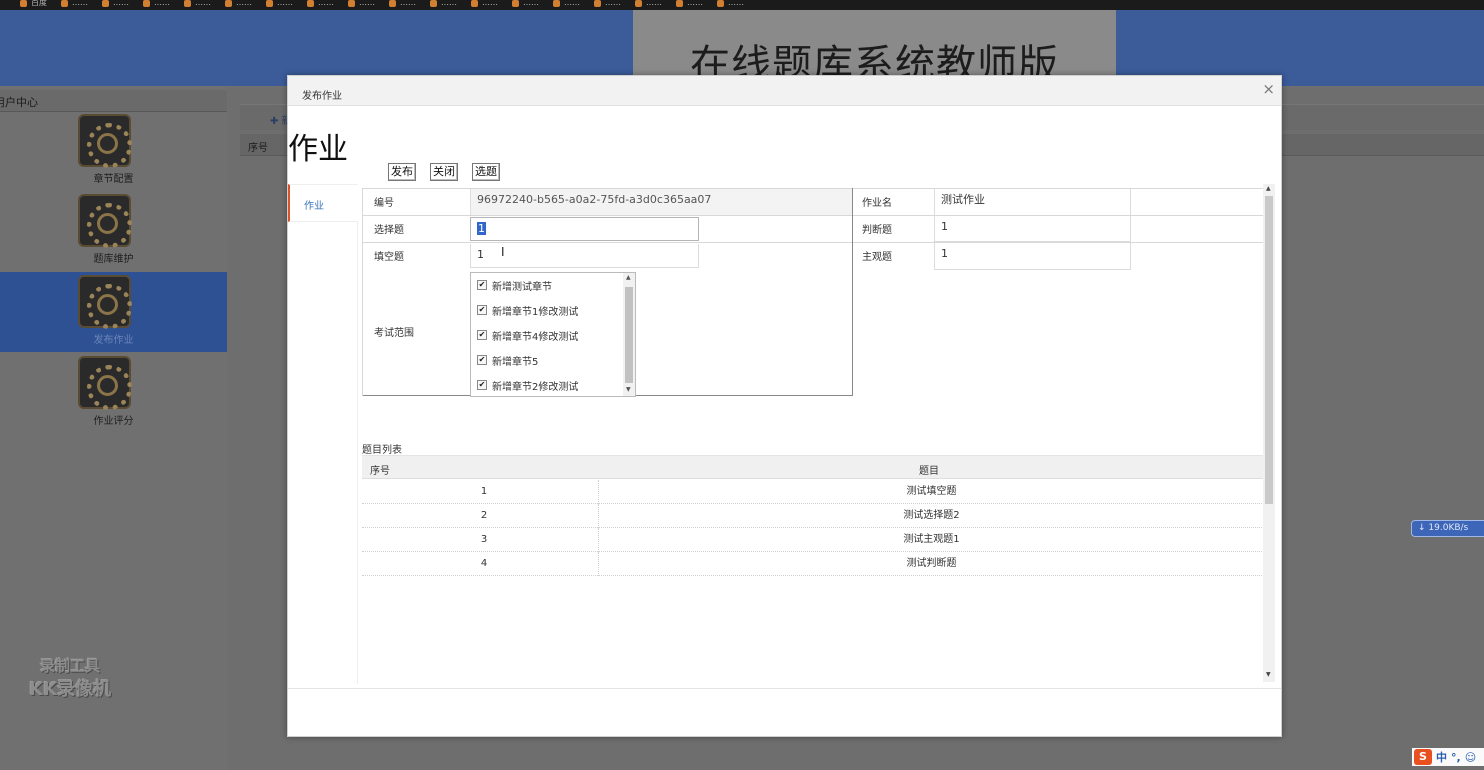 The width and height of the screenshot is (1484, 770). I want to click on text-cursor-icon: I, so click(503, 252).